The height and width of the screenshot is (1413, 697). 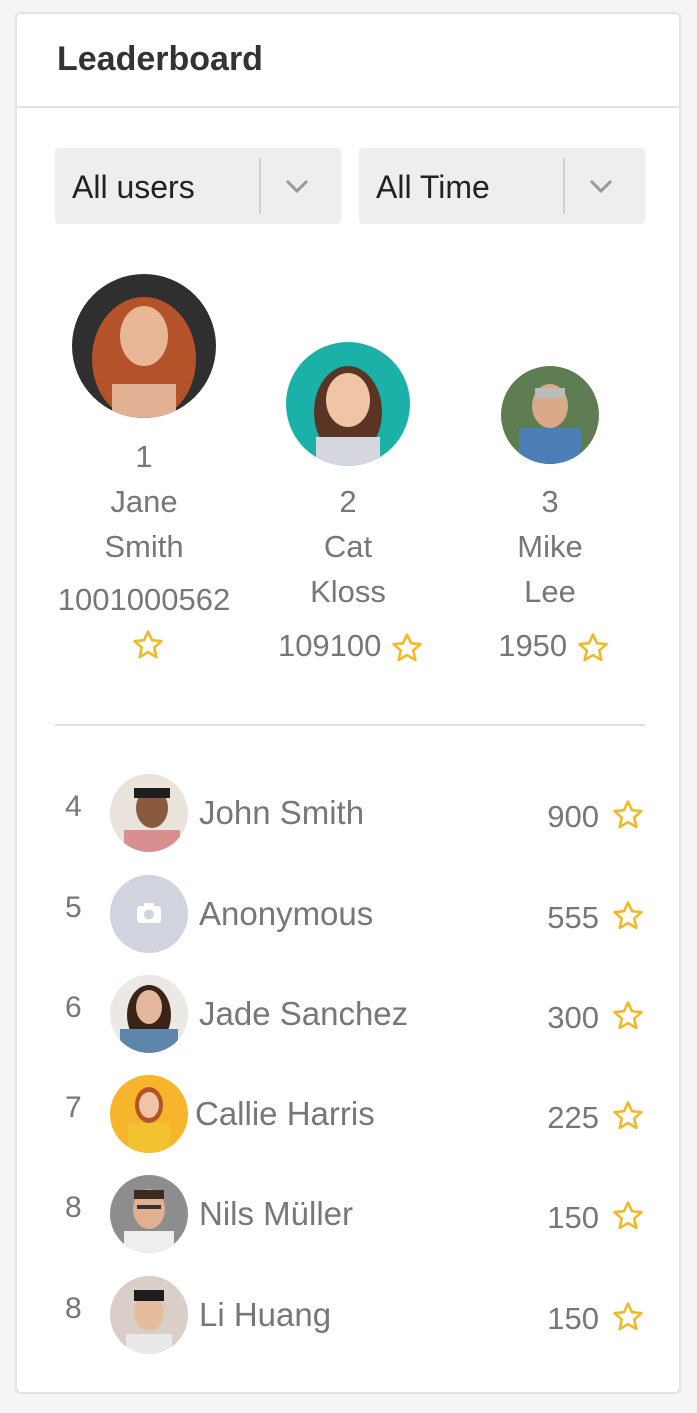 I want to click on list-item: 6 Jade Sanchez 300, so click(x=350, y=1015).